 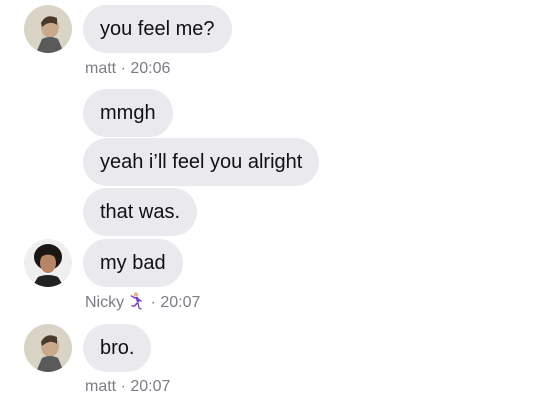 I want to click on message-text: mmgh, so click(x=128, y=113).